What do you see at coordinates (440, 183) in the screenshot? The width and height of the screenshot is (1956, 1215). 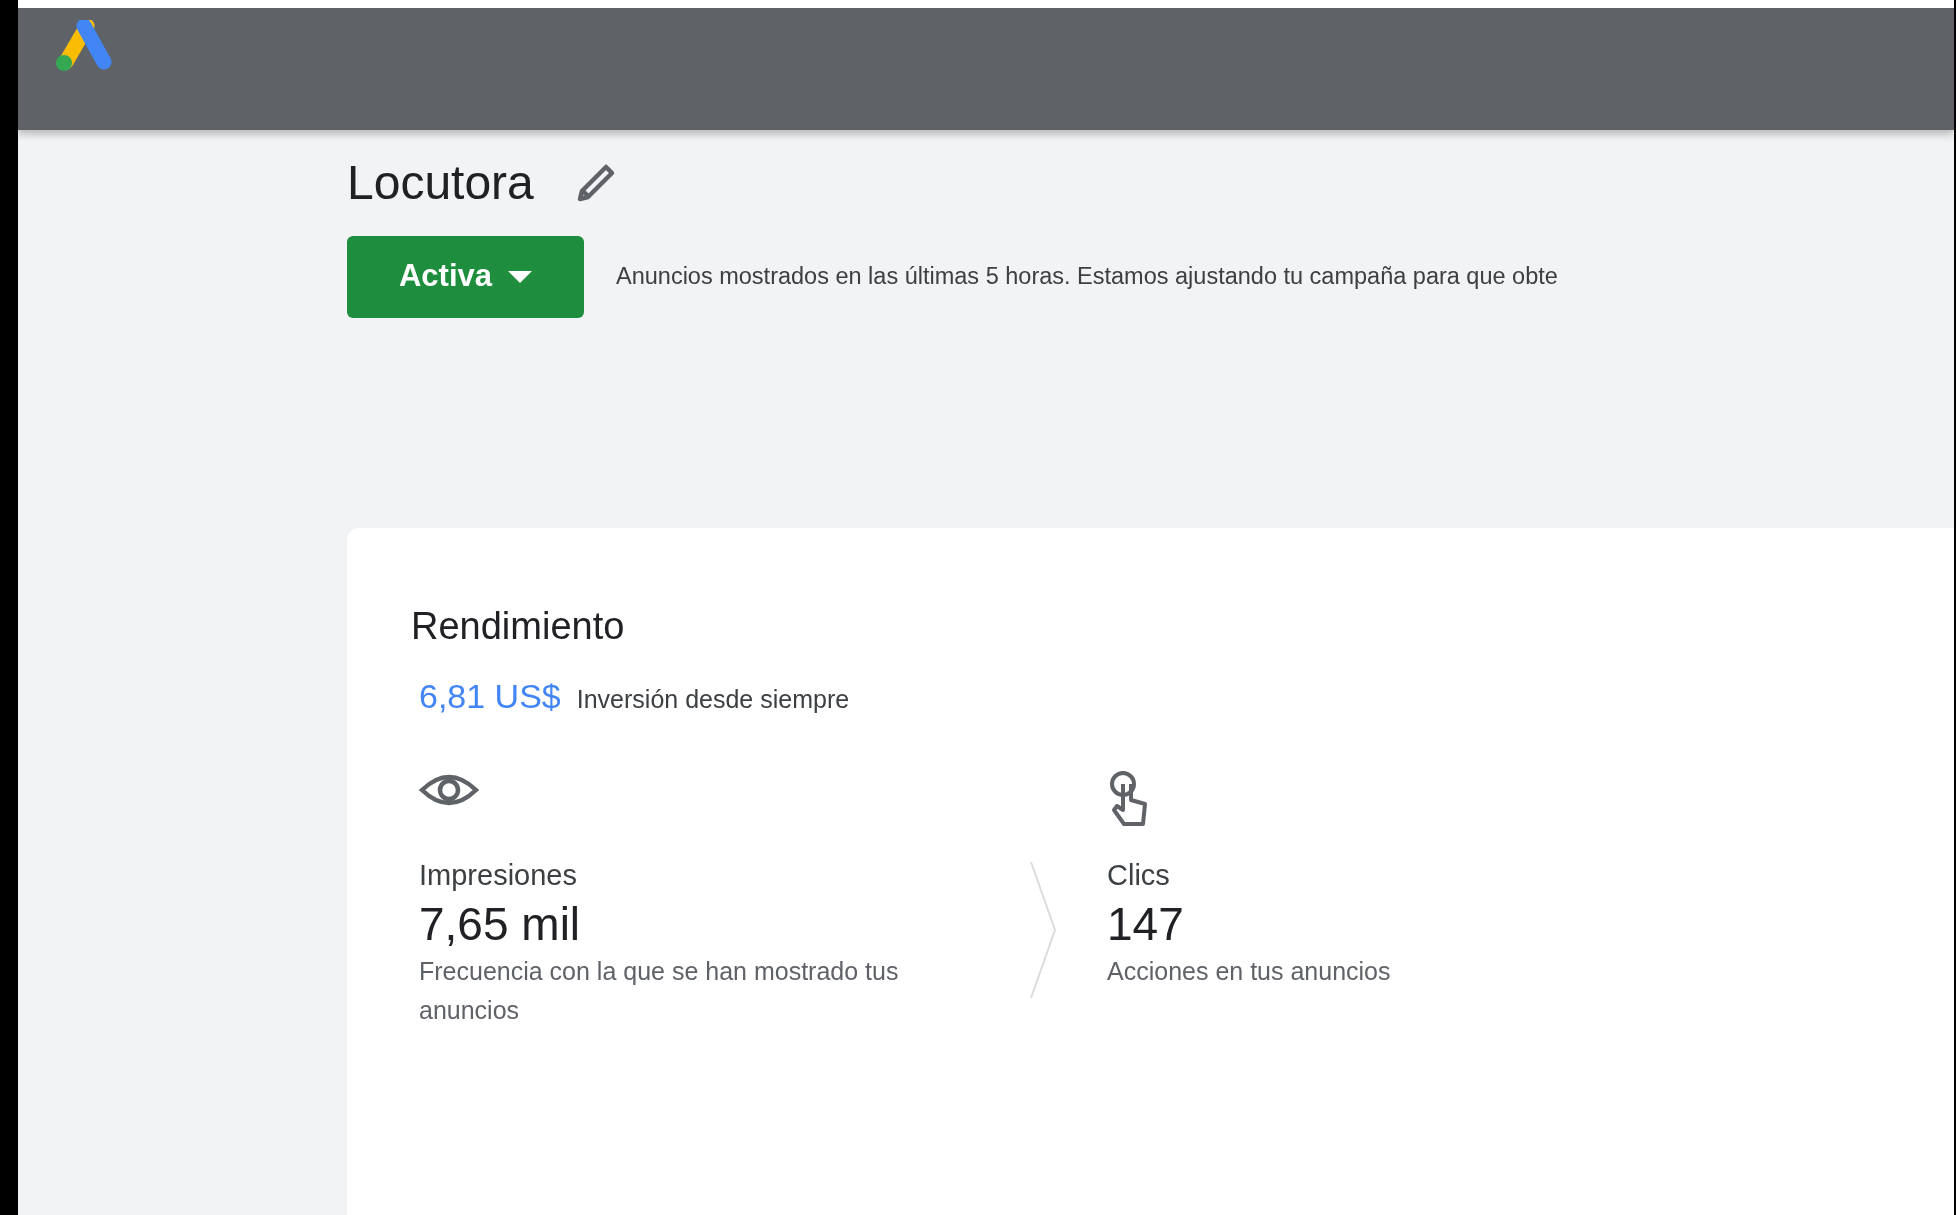 I see `campaign-title: Locutora` at bounding box center [440, 183].